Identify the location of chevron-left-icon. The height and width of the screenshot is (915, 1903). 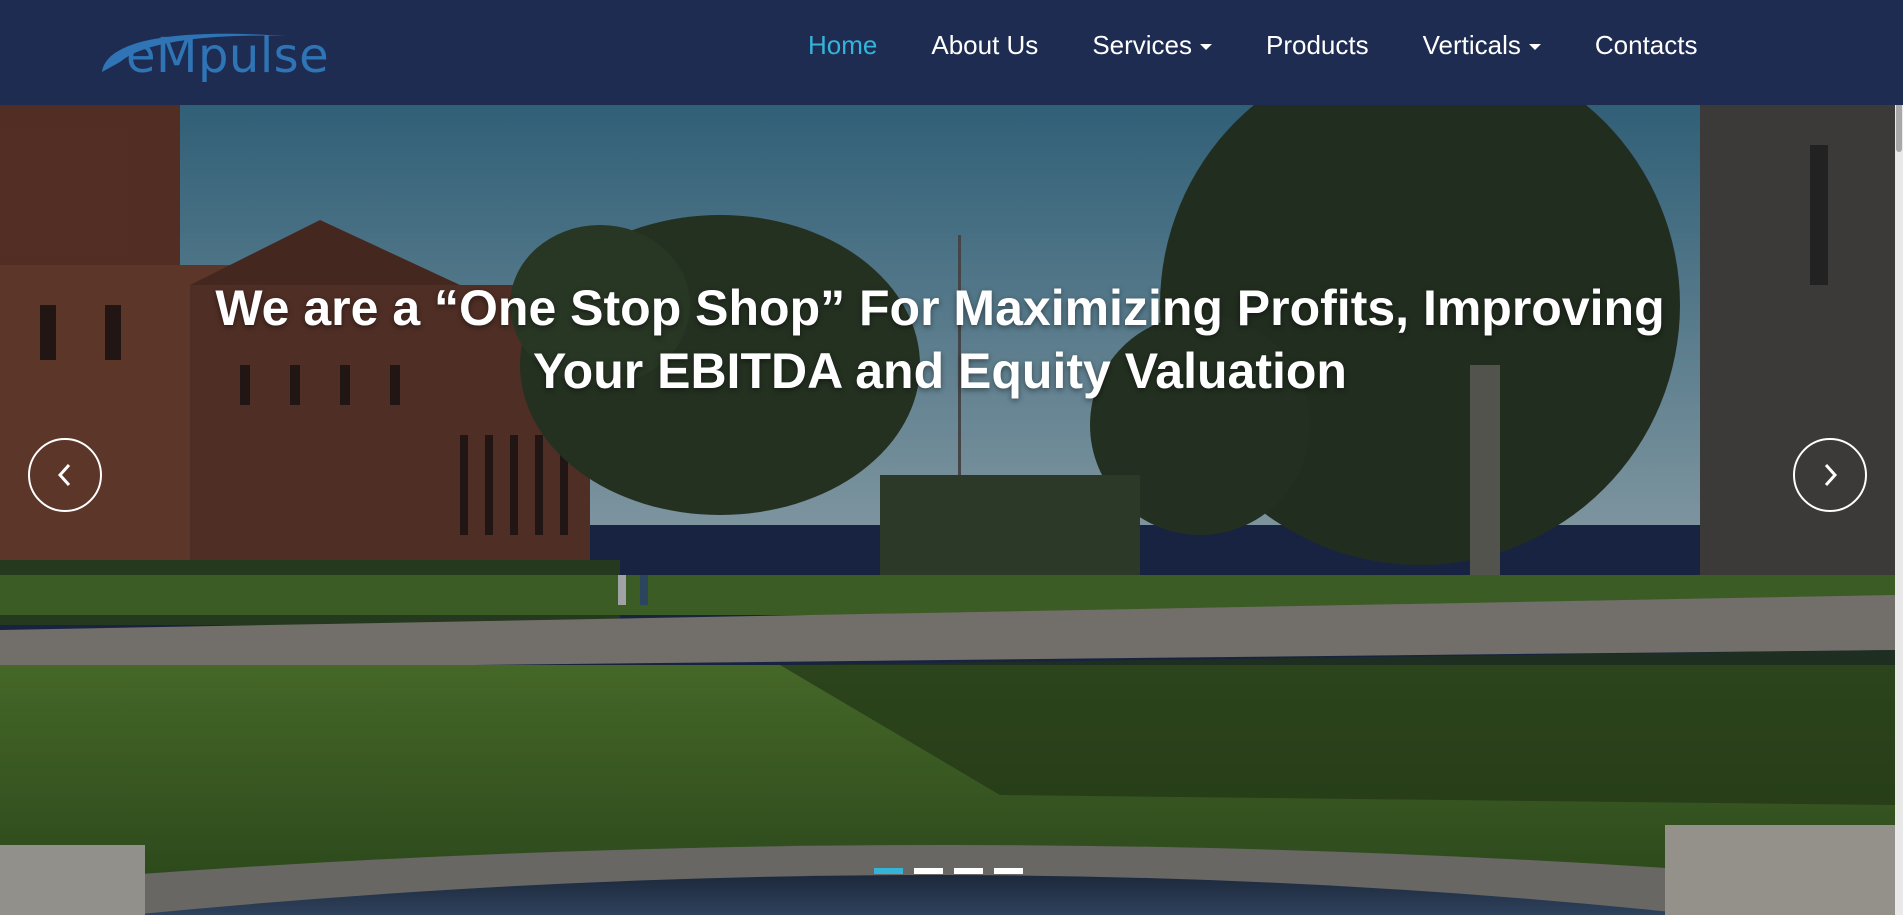
(64, 475).